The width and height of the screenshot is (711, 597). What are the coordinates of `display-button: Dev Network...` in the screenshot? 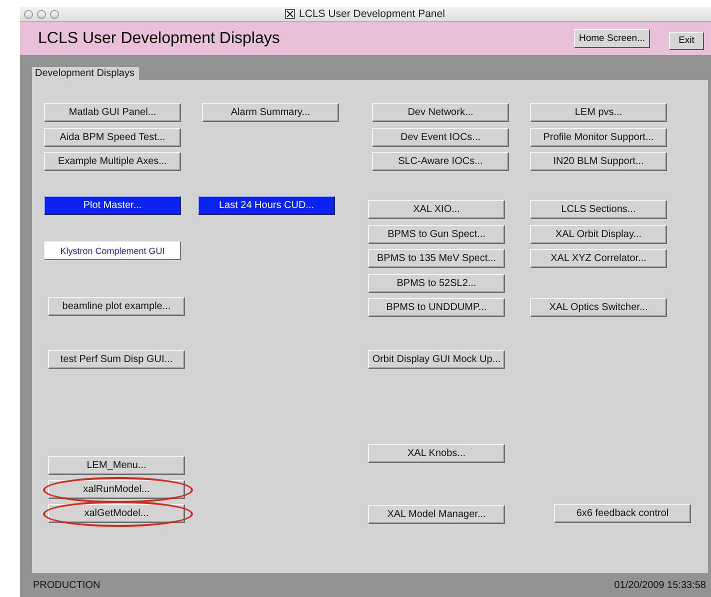 It's located at (440, 112).